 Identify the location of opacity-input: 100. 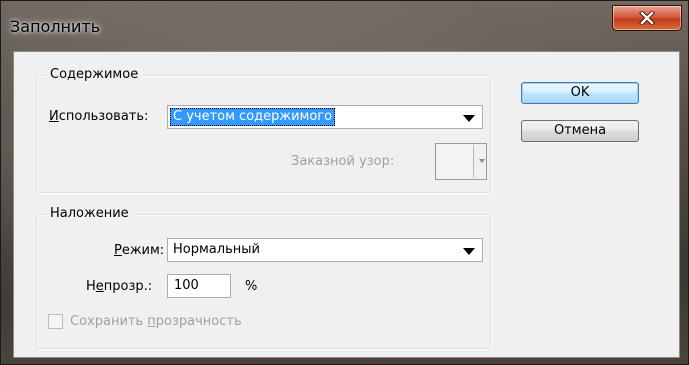
(199, 286).